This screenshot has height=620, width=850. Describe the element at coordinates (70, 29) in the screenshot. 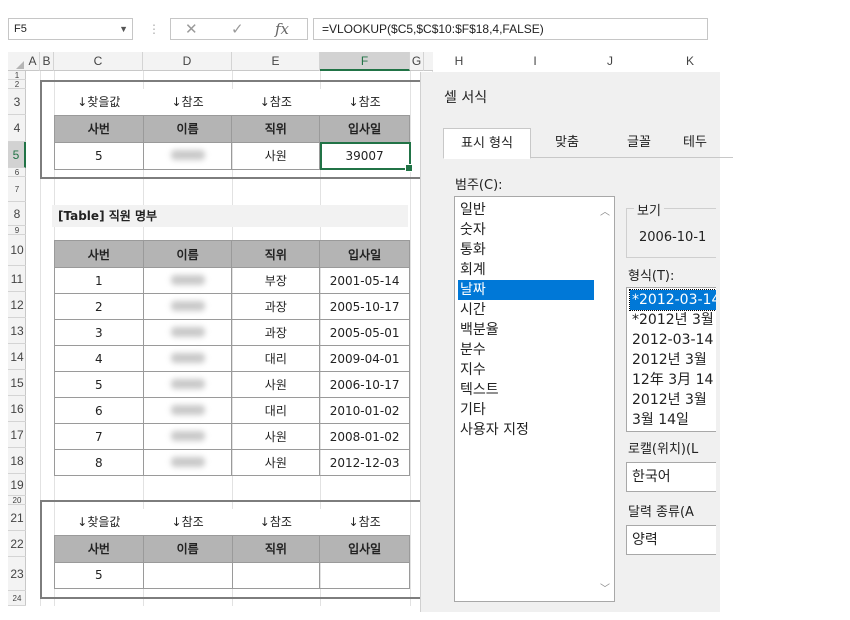

I see `name-box: F5 ▼` at that location.